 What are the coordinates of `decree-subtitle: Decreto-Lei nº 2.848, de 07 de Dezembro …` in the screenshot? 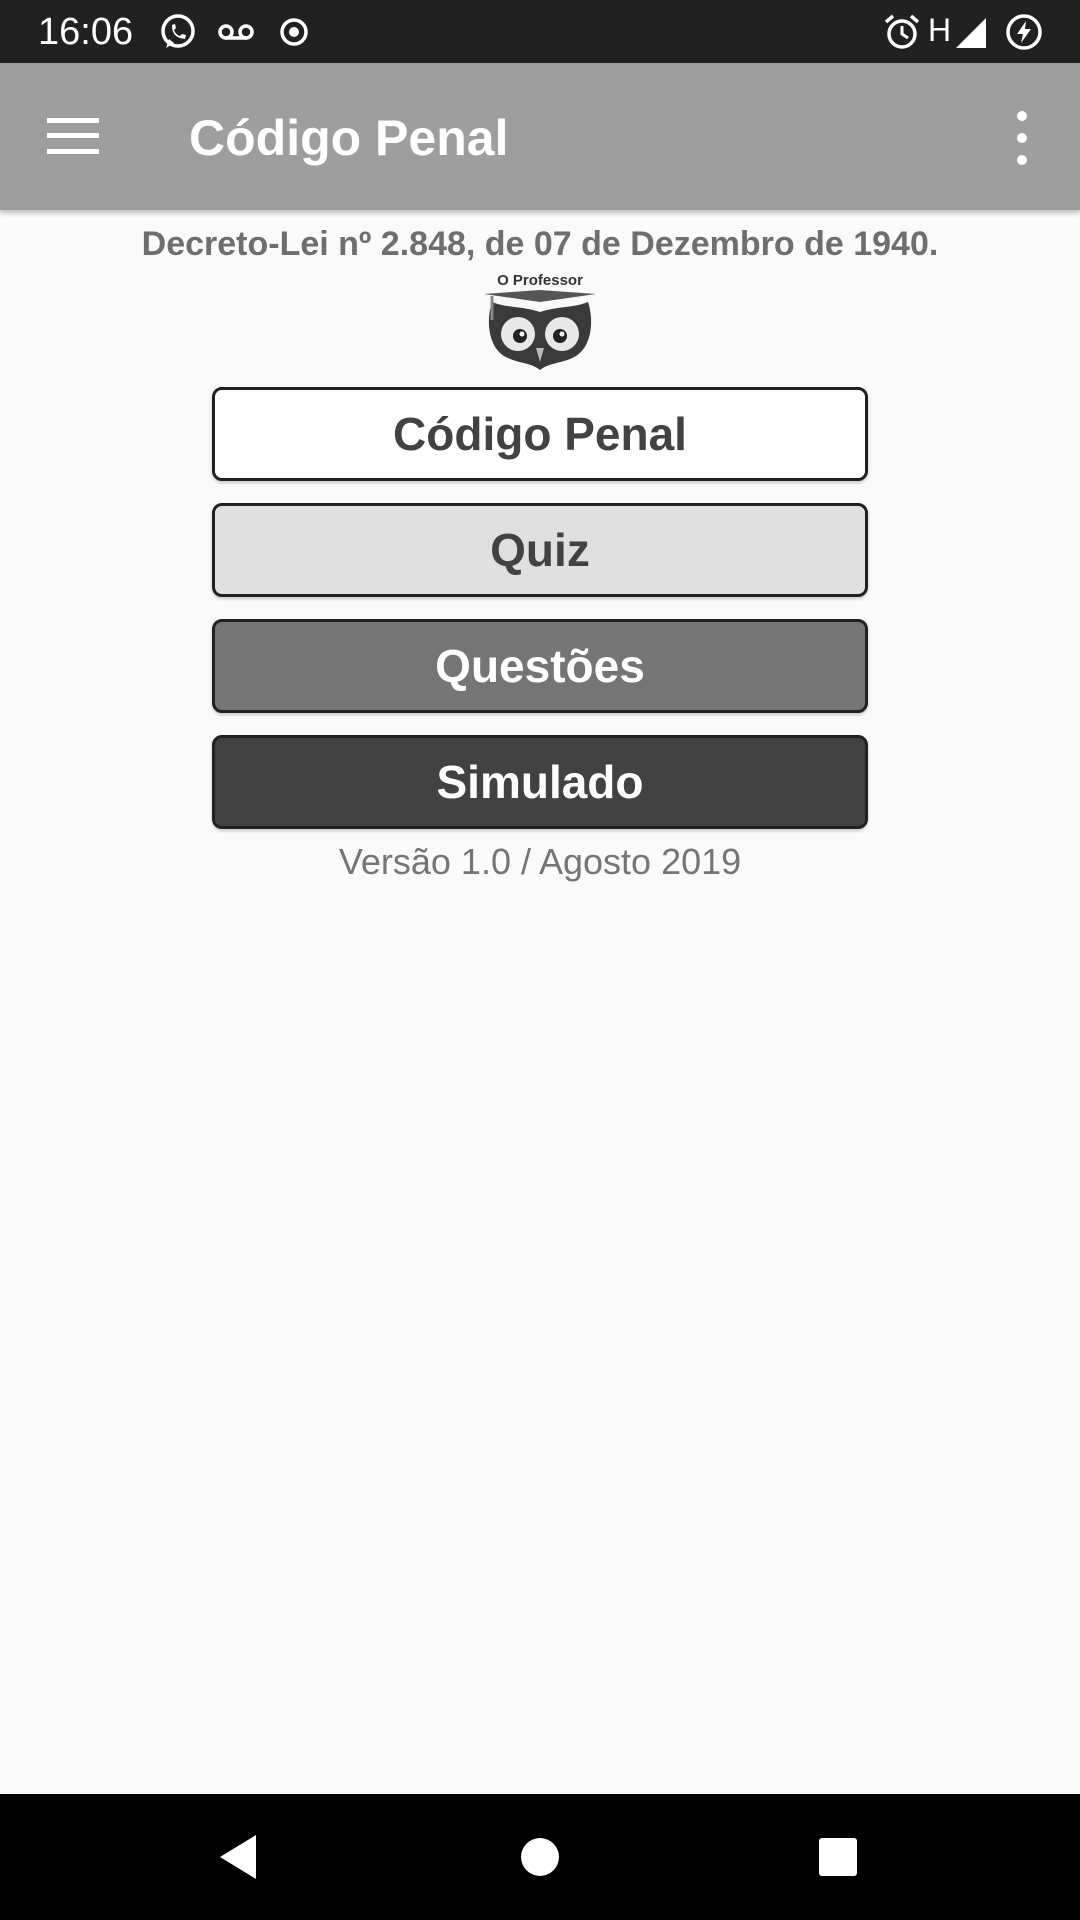 It's located at (540, 244).